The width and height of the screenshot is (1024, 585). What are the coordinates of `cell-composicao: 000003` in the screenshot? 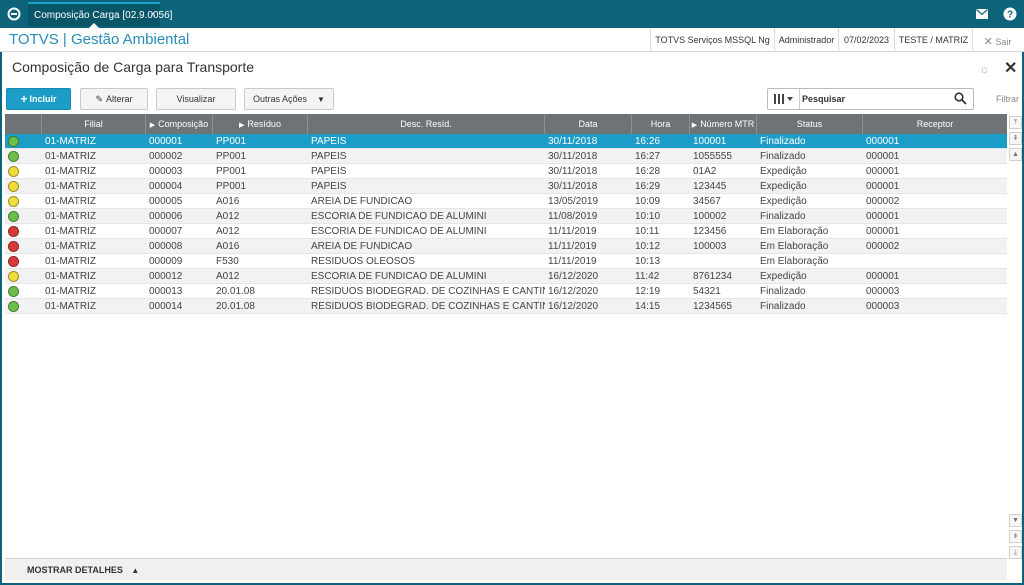 It's located at (166, 171).